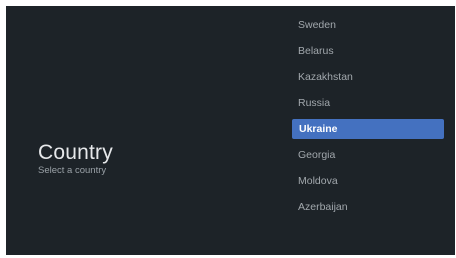  I want to click on country-option-sweden: Sweden, so click(368, 25).